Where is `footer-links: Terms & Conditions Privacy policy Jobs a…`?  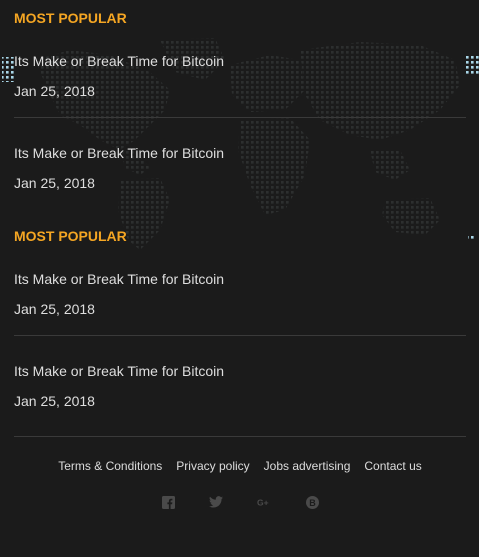 footer-links: Terms & Conditions Privacy policy Jobs a… is located at coordinates (240, 466).